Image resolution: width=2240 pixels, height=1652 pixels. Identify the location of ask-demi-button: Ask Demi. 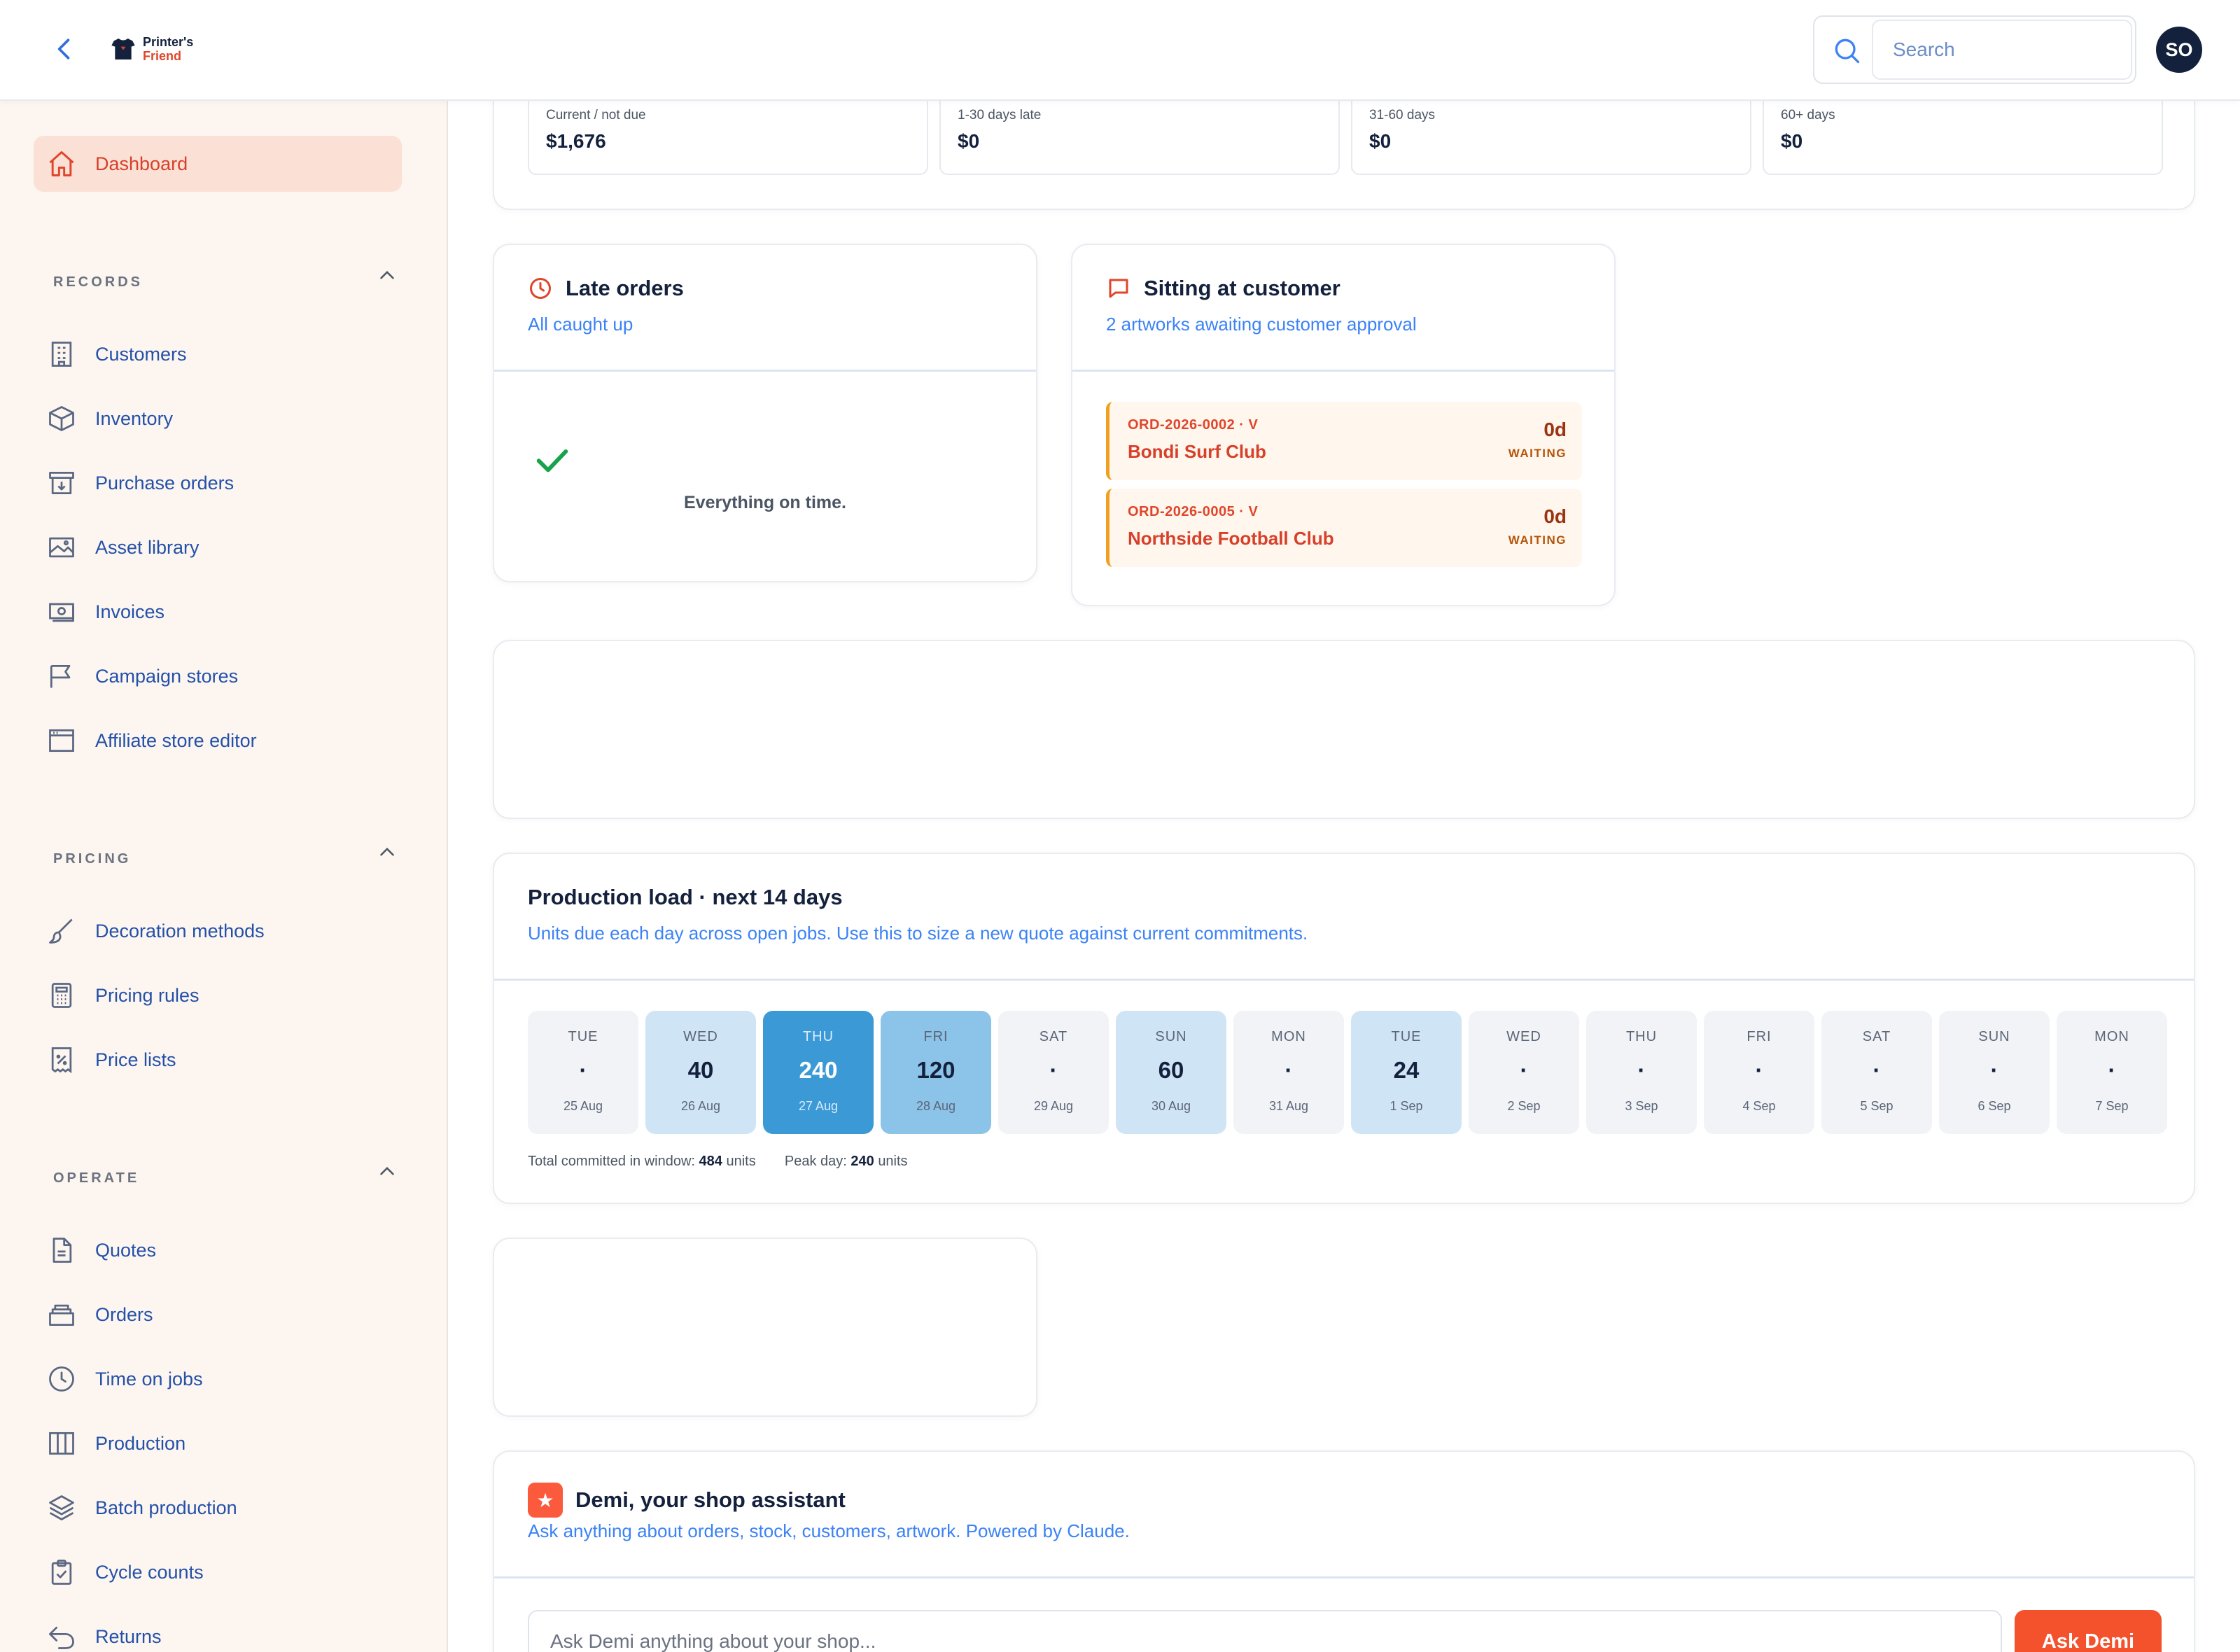
(2088, 1631).